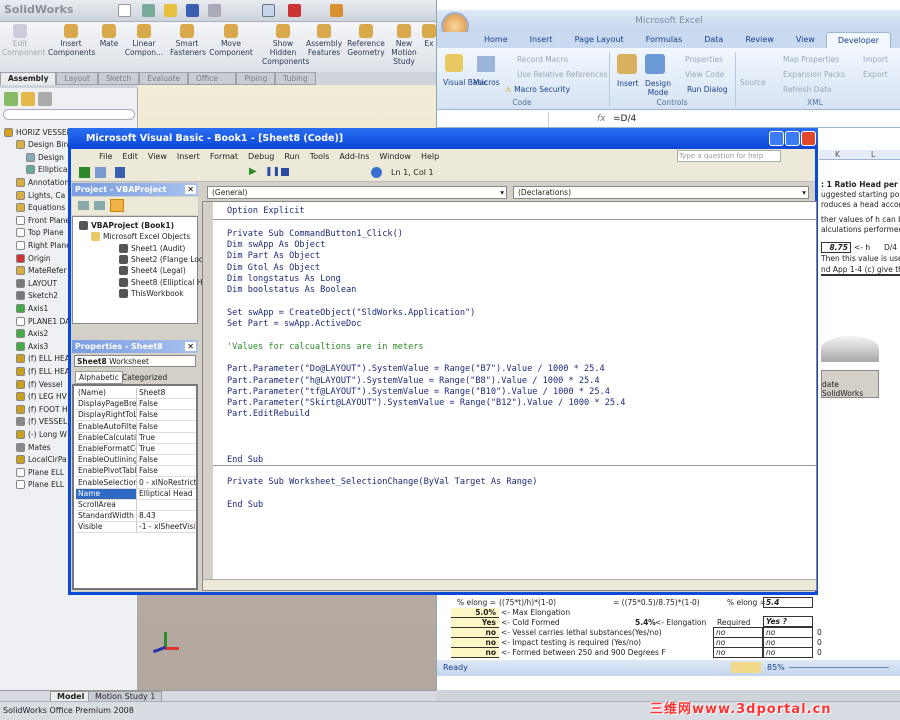 The width and height of the screenshot is (900, 720). I want to click on menu-edit: Edit, so click(130, 158).